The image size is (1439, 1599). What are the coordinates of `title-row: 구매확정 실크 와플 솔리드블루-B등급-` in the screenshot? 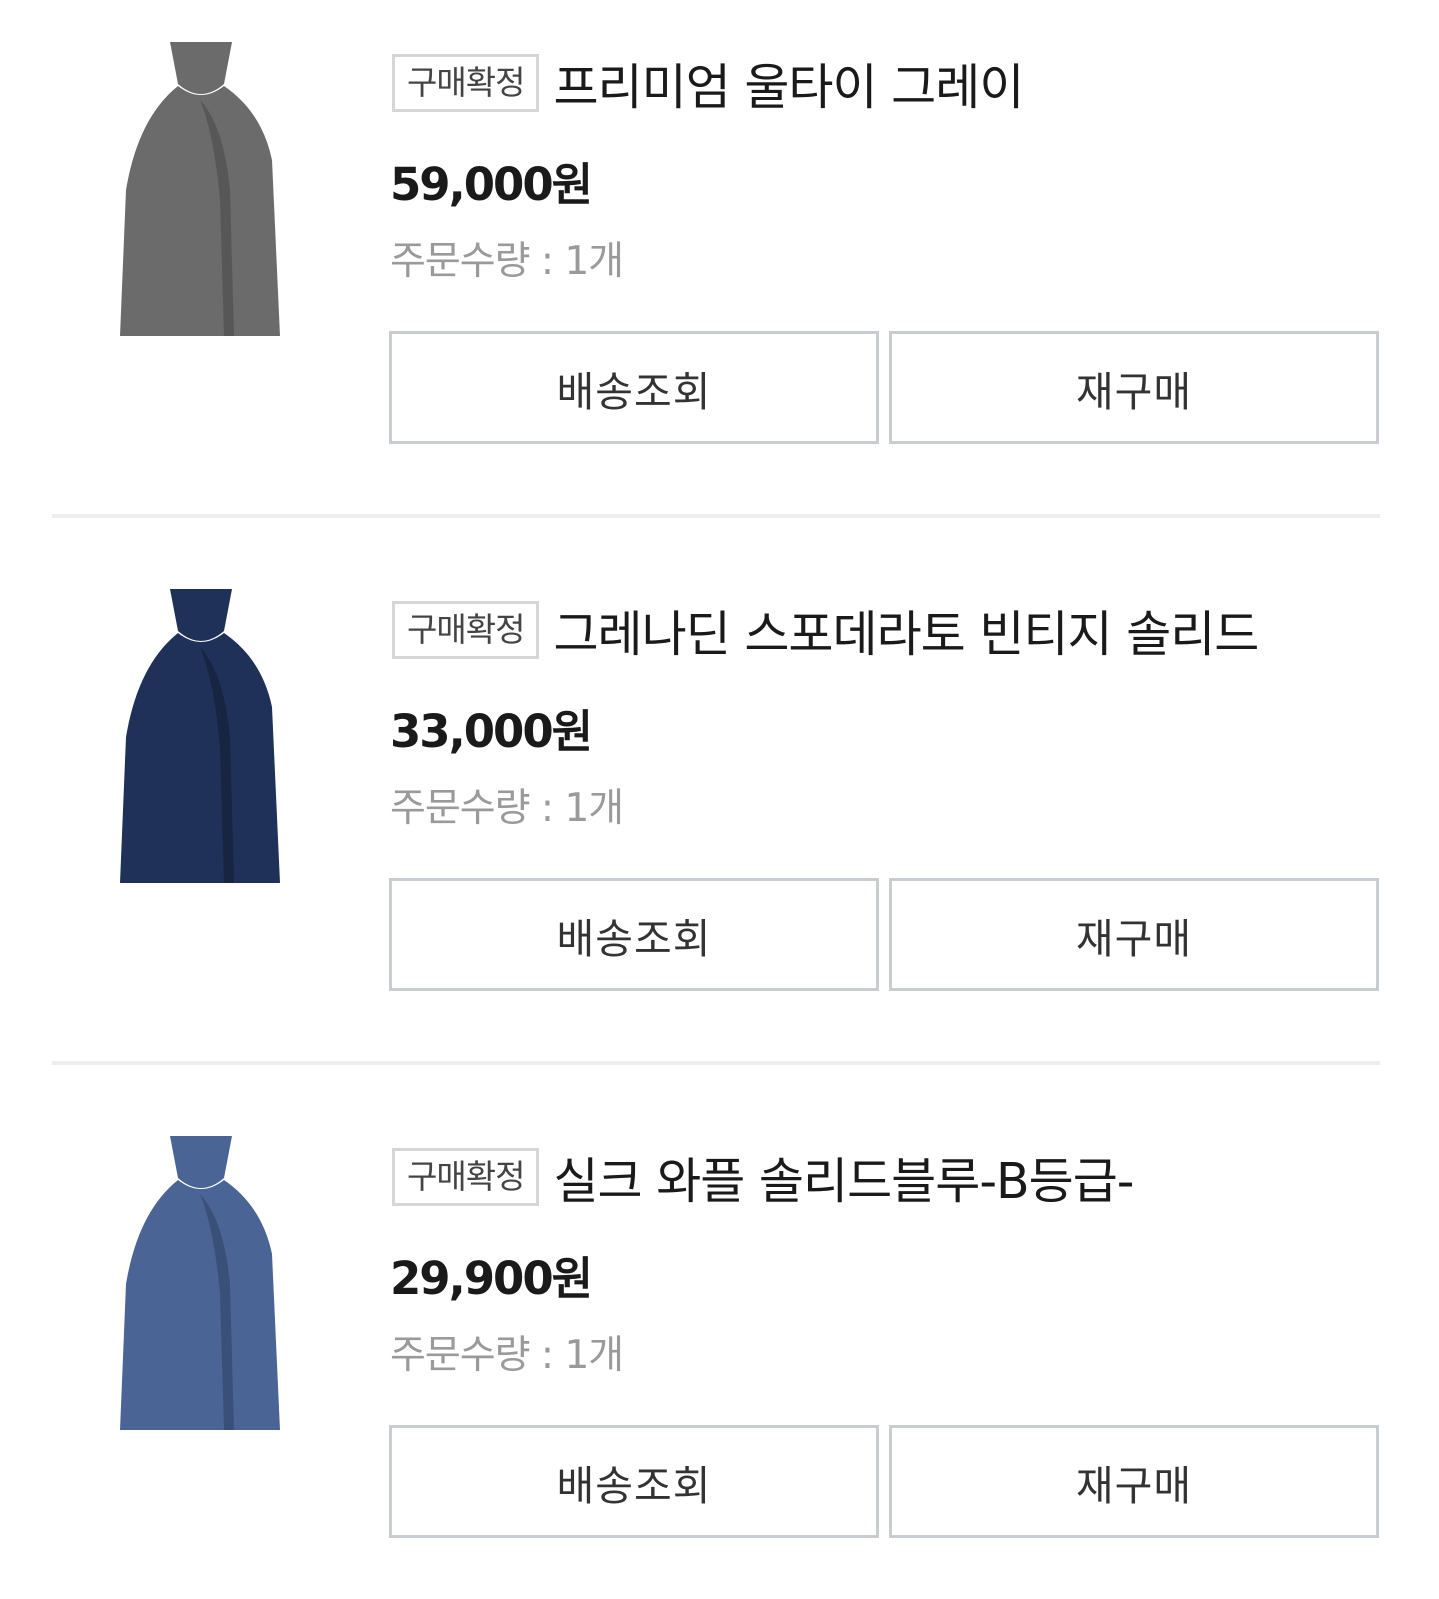 It's located at (887, 1177).